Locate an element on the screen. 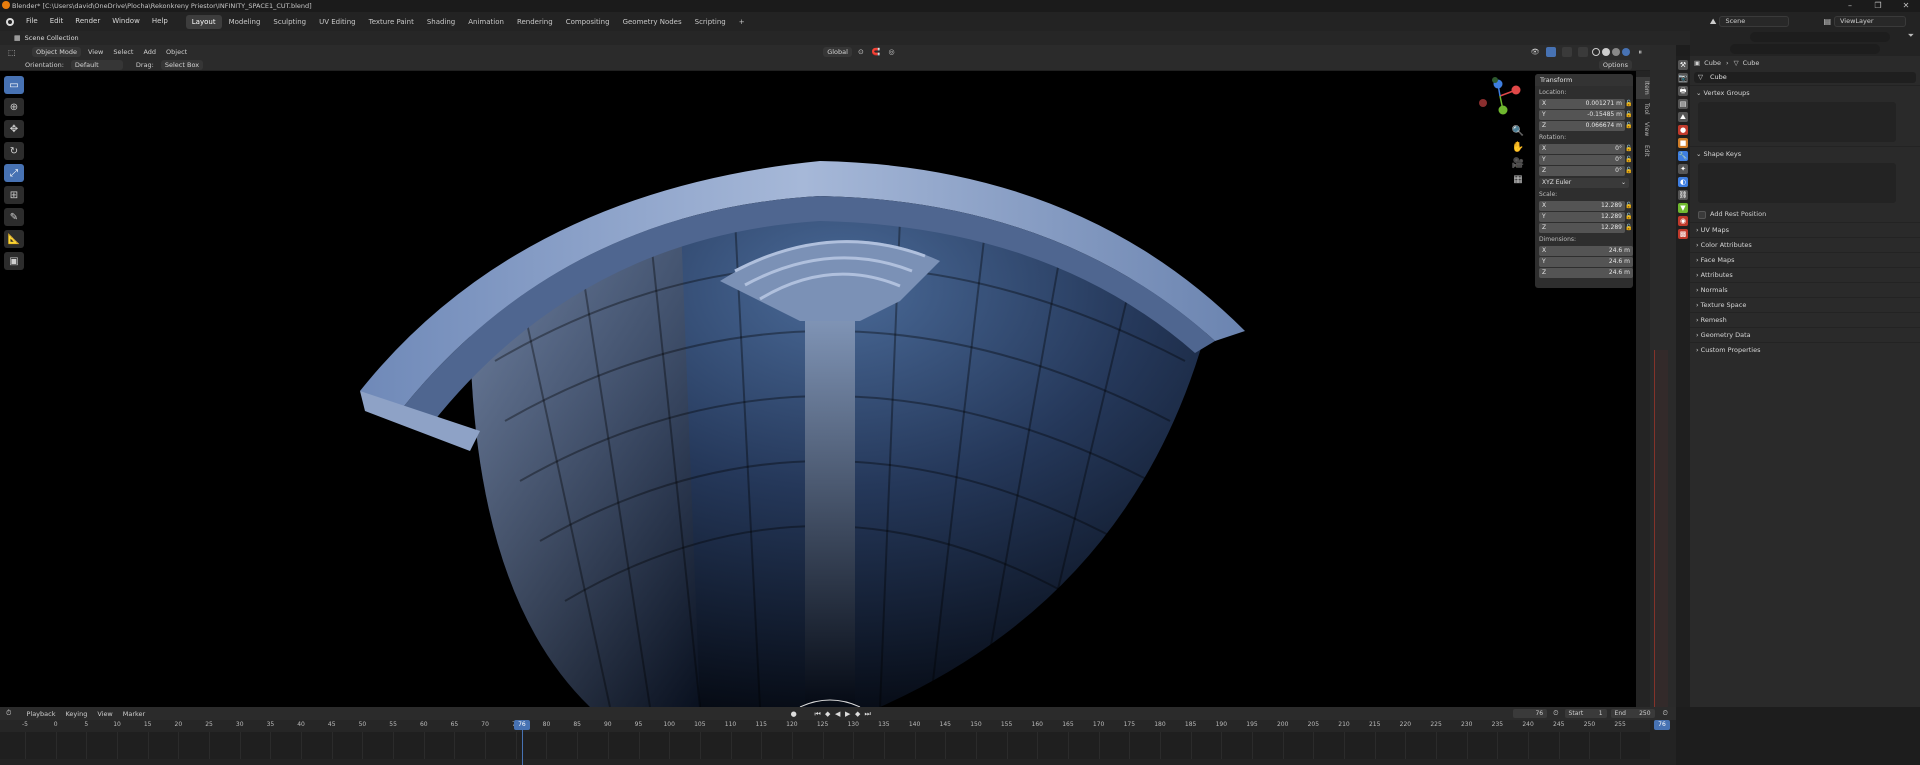  vertex-groups-panel: ⌄ Vertex Groups is located at coordinates (1805, 92).